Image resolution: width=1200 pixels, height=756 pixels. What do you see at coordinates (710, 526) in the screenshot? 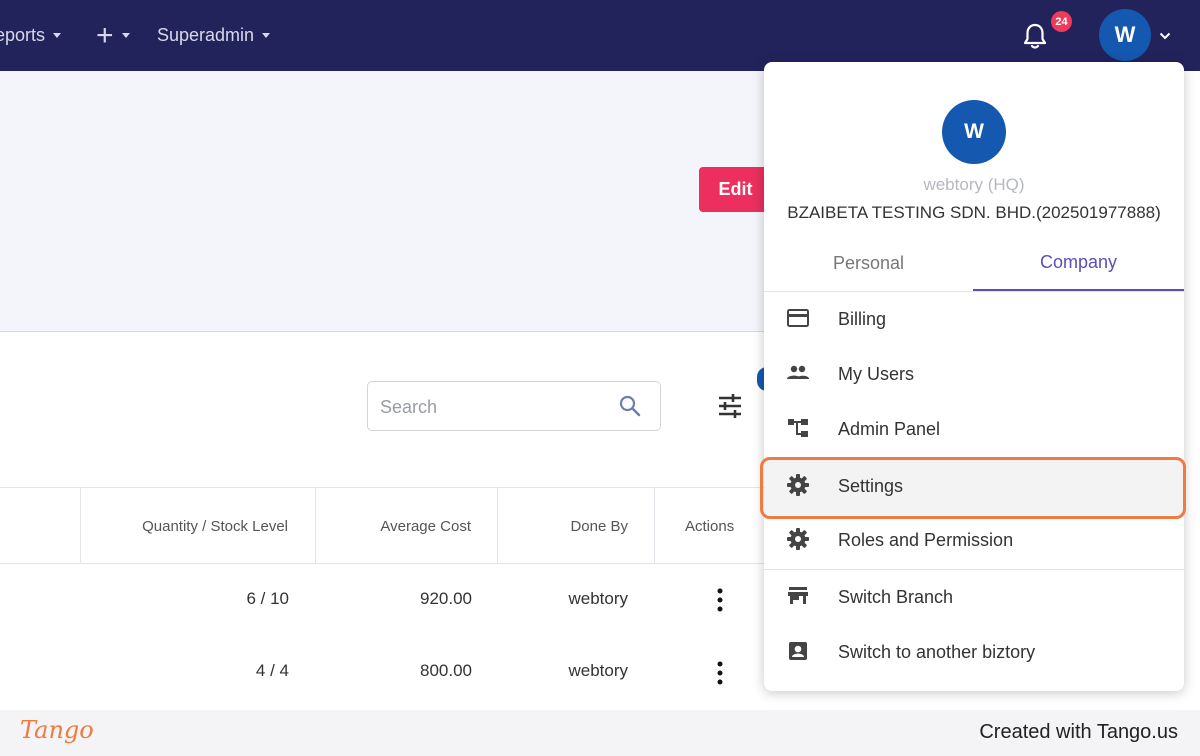
I see `header-actions: Actions` at bounding box center [710, 526].